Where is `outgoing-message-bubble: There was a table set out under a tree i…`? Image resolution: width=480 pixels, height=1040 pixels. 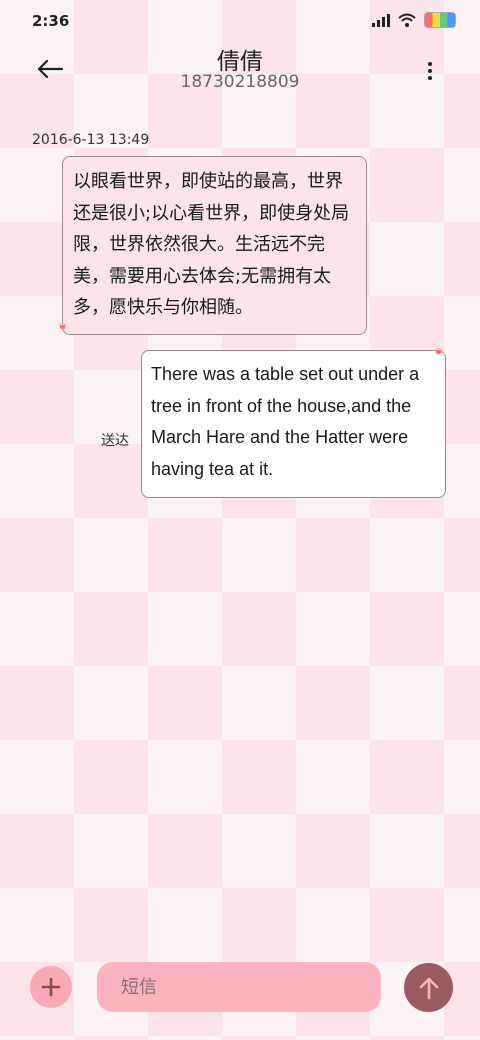 outgoing-message-bubble: There was a table set out under a tree i… is located at coordinates (293, 424).